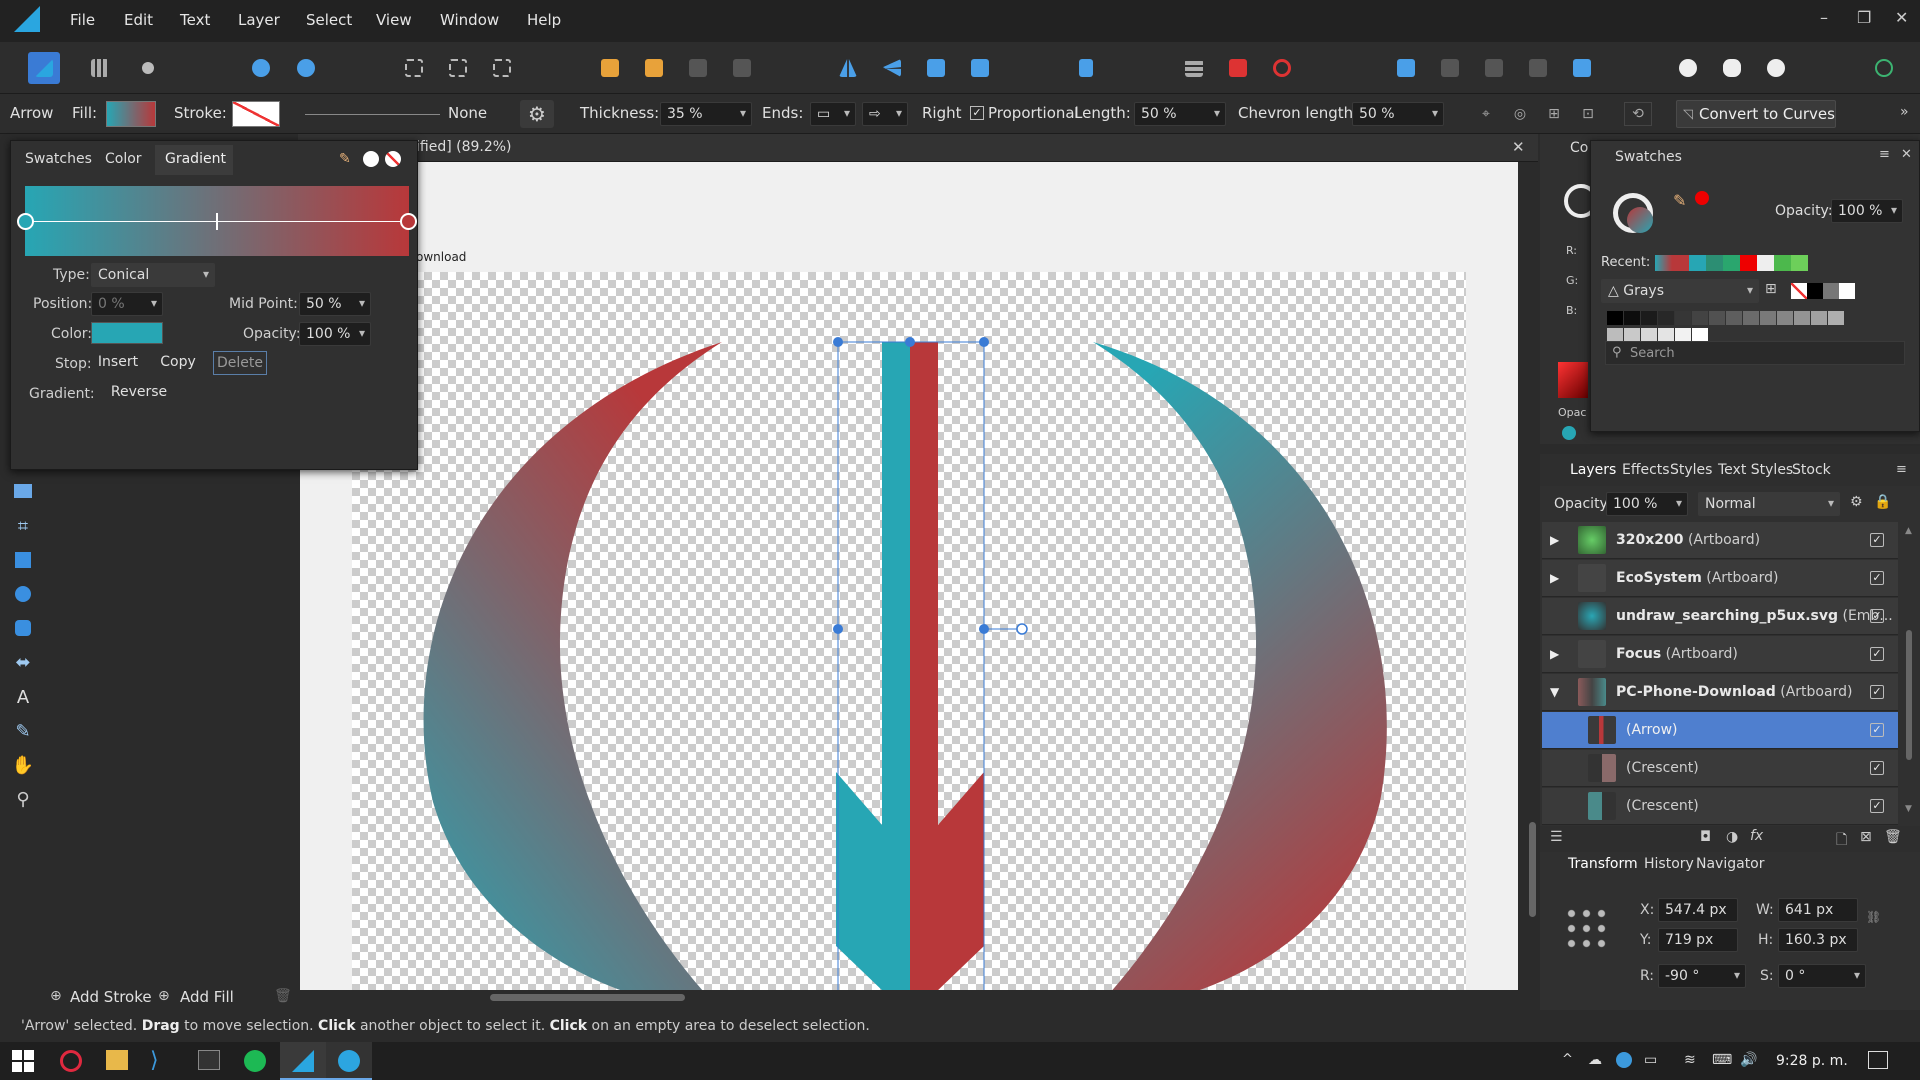  Describe the element at coordinates (1755, 470) in the screenshot. I see `tab-text-styles: Text Styles` at that location.